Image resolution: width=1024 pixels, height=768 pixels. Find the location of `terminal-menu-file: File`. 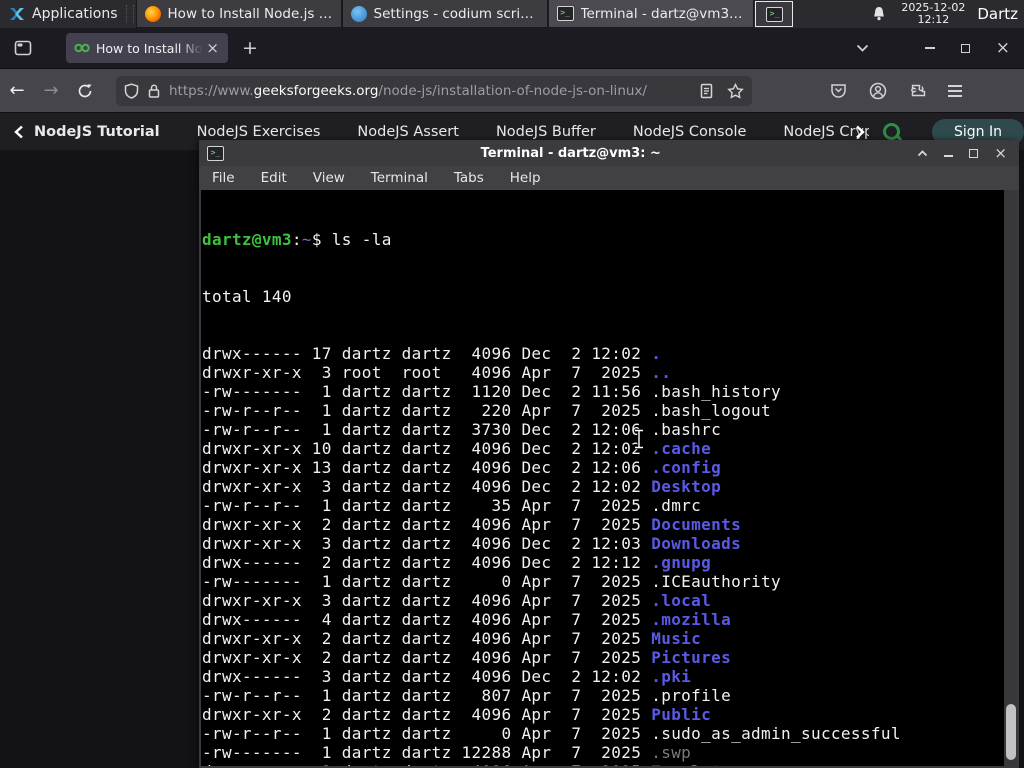

terminal-menu-file: File is located at coordinates (223, 178).